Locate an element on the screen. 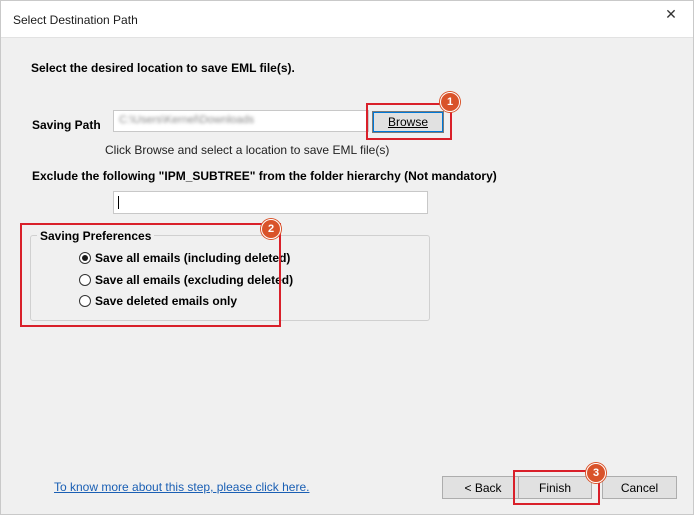  saving-path-input: C:\Users\Kernel\Downloads is located at coordinates (241, 121).